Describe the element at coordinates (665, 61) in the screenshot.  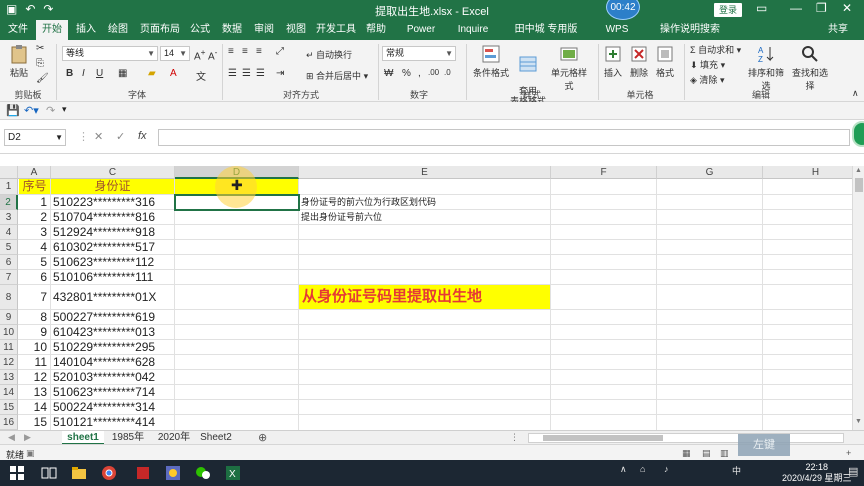
I see `format-cells-button: 格式` at that location.